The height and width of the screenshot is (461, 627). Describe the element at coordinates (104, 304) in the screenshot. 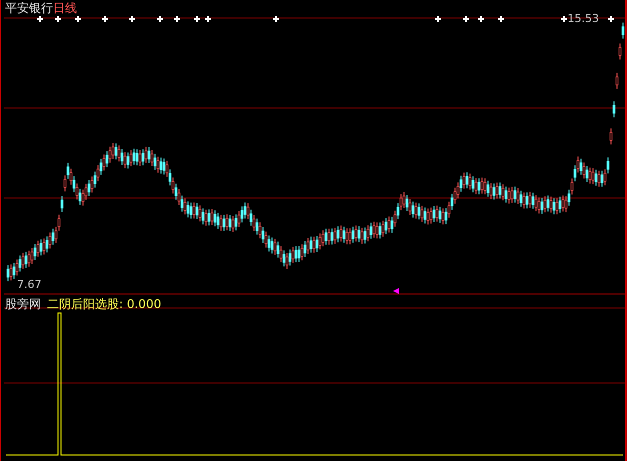

I see `indicator-value: 二阴后阳选股: 0.000` at that location.